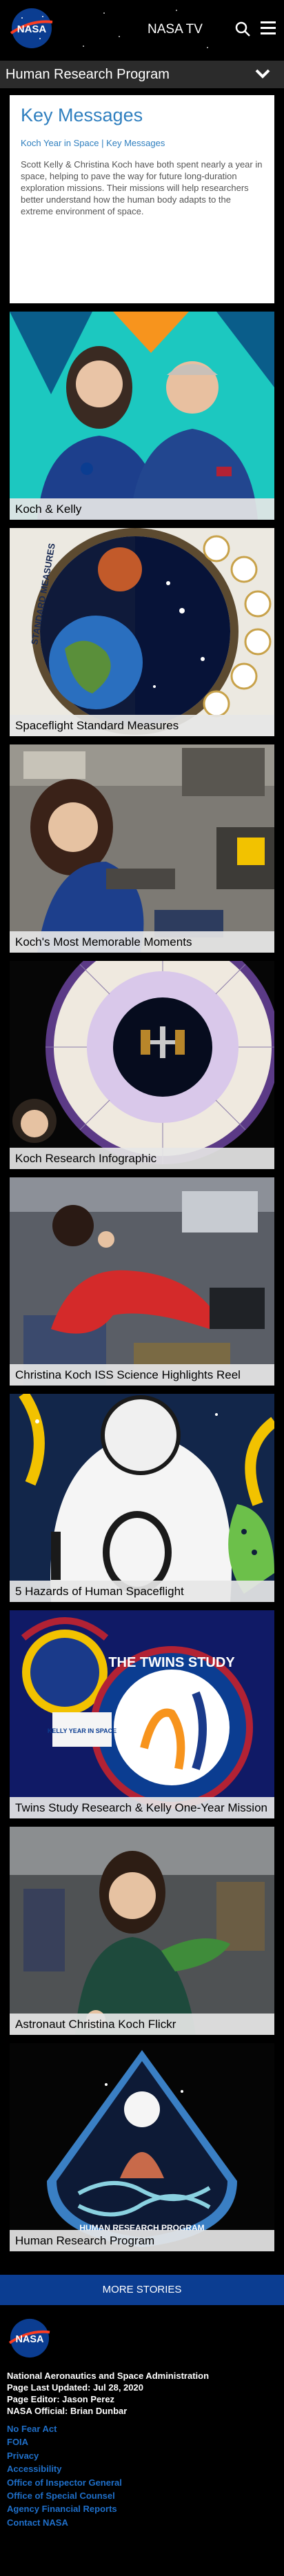  I want to click on footer-link-contact-nasa: Contact NASA, so click(65, 2522).